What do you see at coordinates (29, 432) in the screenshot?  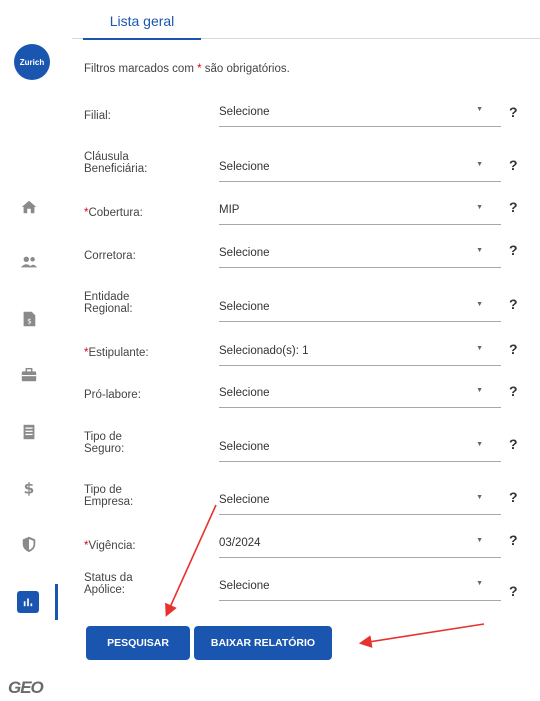 I see `receipt-icon` at bounding box center [29, 432].